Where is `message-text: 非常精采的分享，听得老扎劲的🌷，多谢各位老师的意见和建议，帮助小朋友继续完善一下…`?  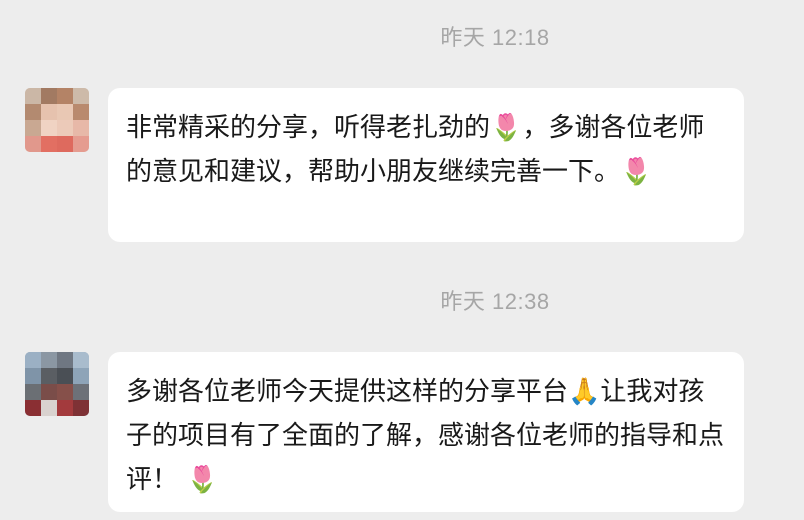 message-text: 非常精采的分享，听得老扎劲的🌷，多谢各位老师的意见和建议，帮助小朋友继续完善一下… is located at coordinates (415, 150).